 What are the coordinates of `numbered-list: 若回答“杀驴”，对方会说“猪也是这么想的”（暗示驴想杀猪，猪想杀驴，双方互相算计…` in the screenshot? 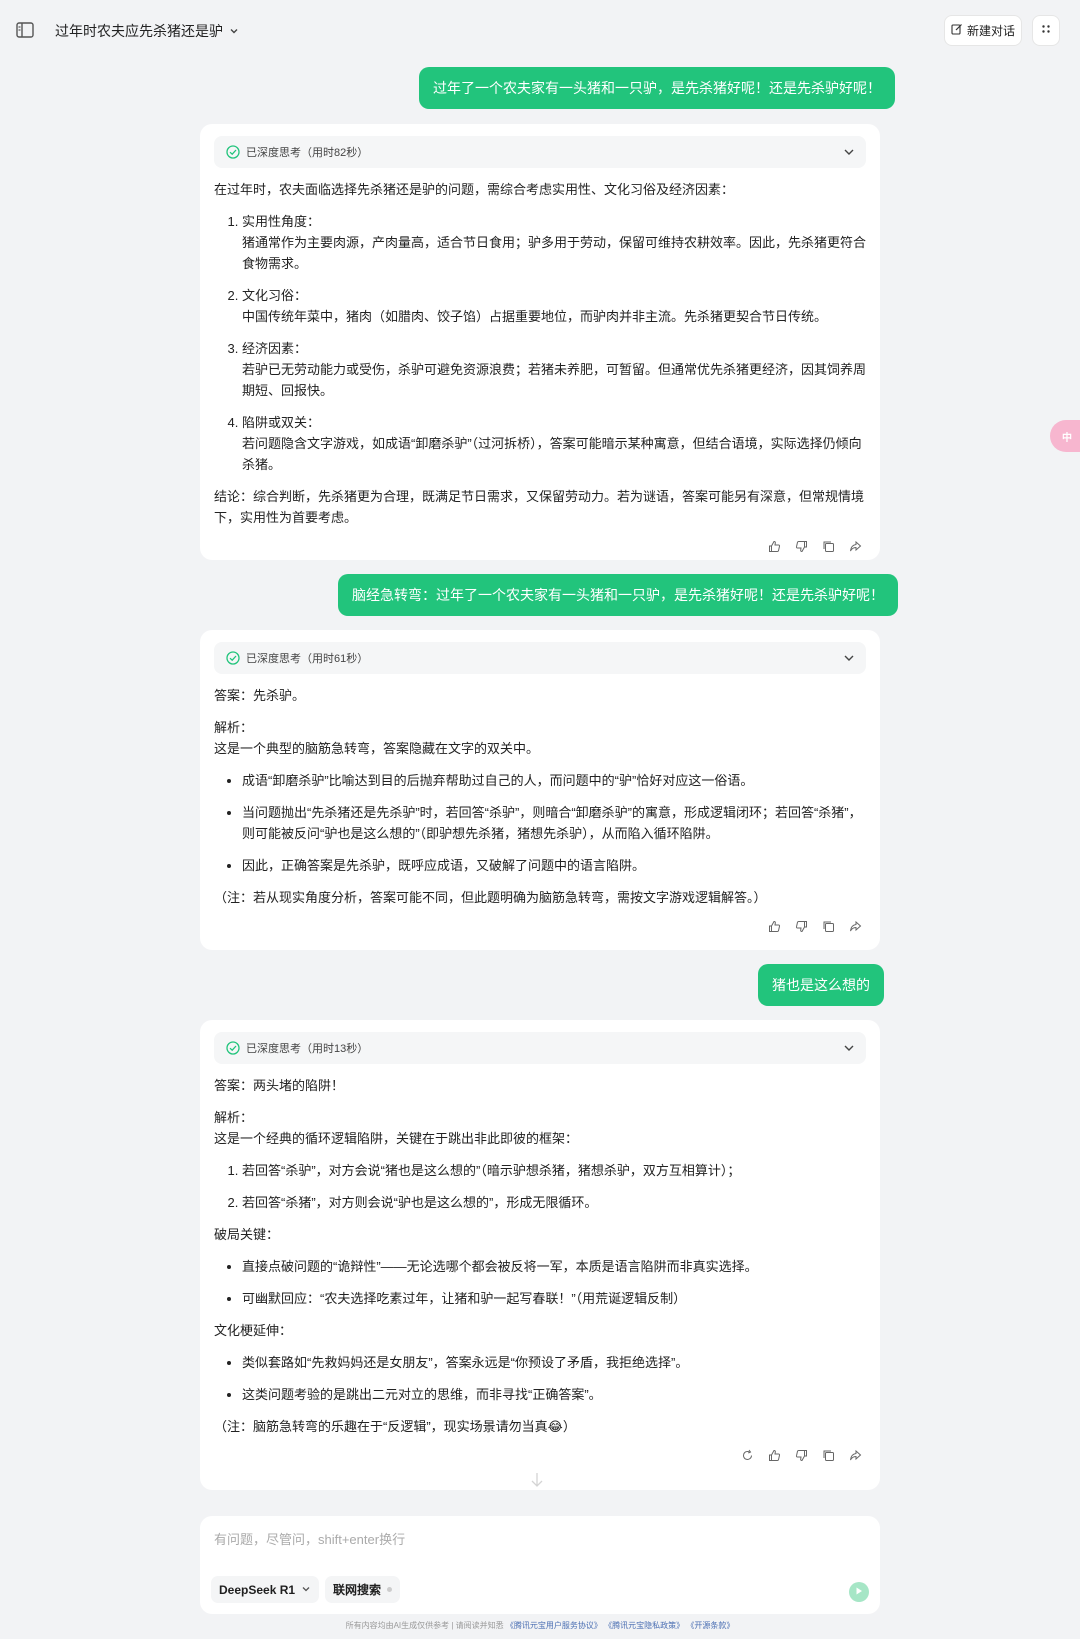 It's located at (540, 1186).